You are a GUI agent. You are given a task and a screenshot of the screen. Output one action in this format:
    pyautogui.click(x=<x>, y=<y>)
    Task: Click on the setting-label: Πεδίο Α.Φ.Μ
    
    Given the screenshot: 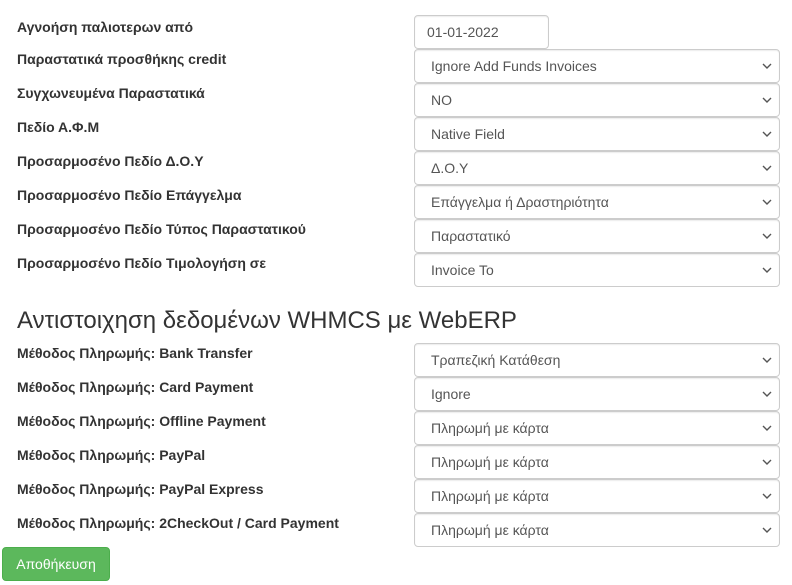 What is the action you would take?
    pyautogui.click(x=58, y=127)
    